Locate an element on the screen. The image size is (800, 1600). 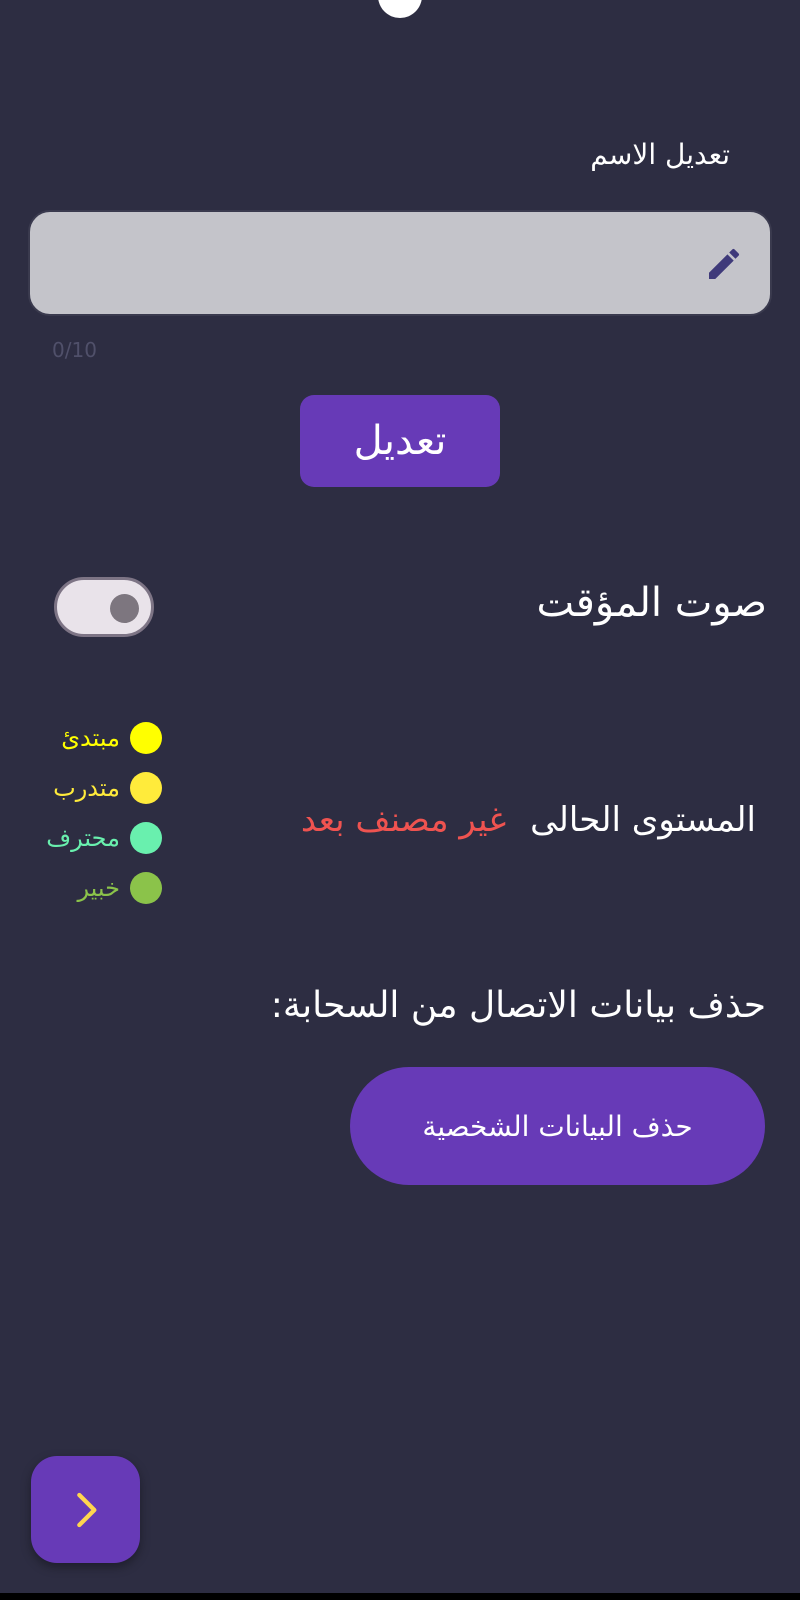
pencil-icon is located at coordinates (724, 264).